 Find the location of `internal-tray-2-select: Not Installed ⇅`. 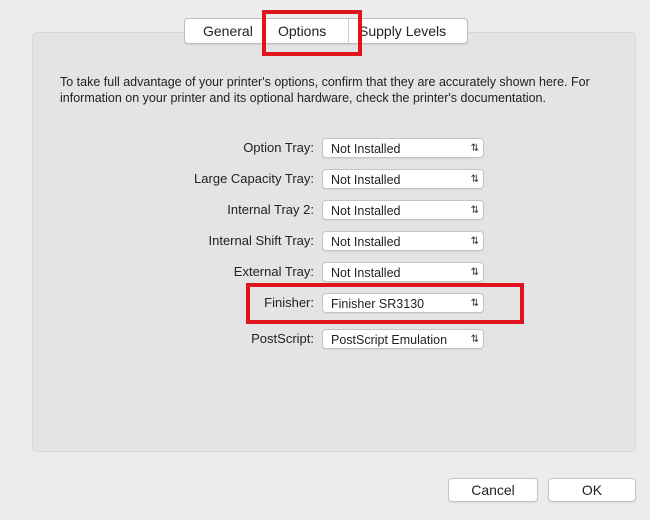

internal-tray-2-select: Not Installed ⇅ is located at coordinates (403, 210).